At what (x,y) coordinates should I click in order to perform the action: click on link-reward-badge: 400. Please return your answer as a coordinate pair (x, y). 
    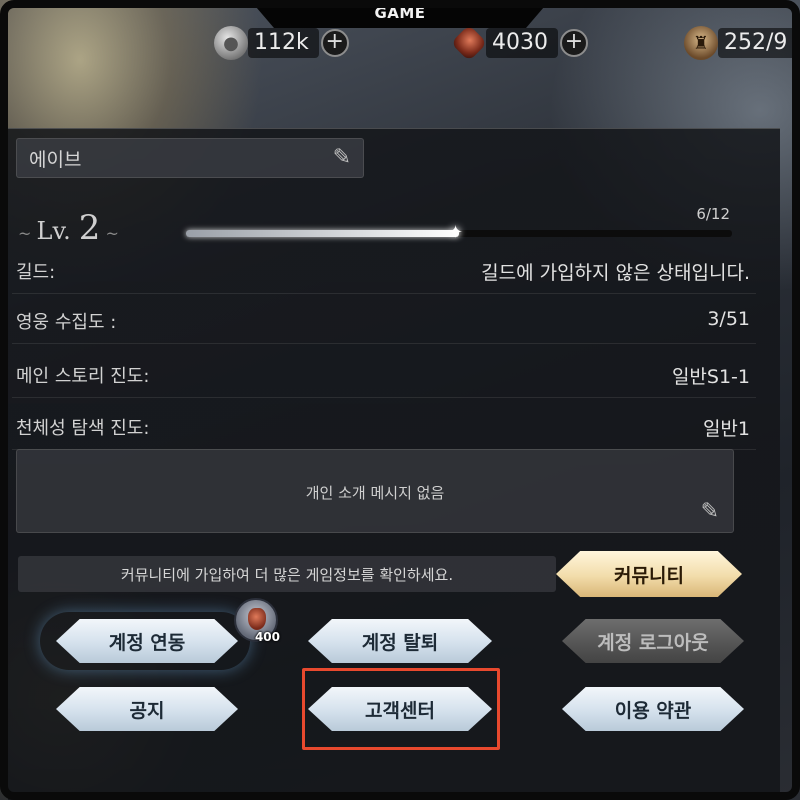
    Looking at the image, I should click on (257, 621).